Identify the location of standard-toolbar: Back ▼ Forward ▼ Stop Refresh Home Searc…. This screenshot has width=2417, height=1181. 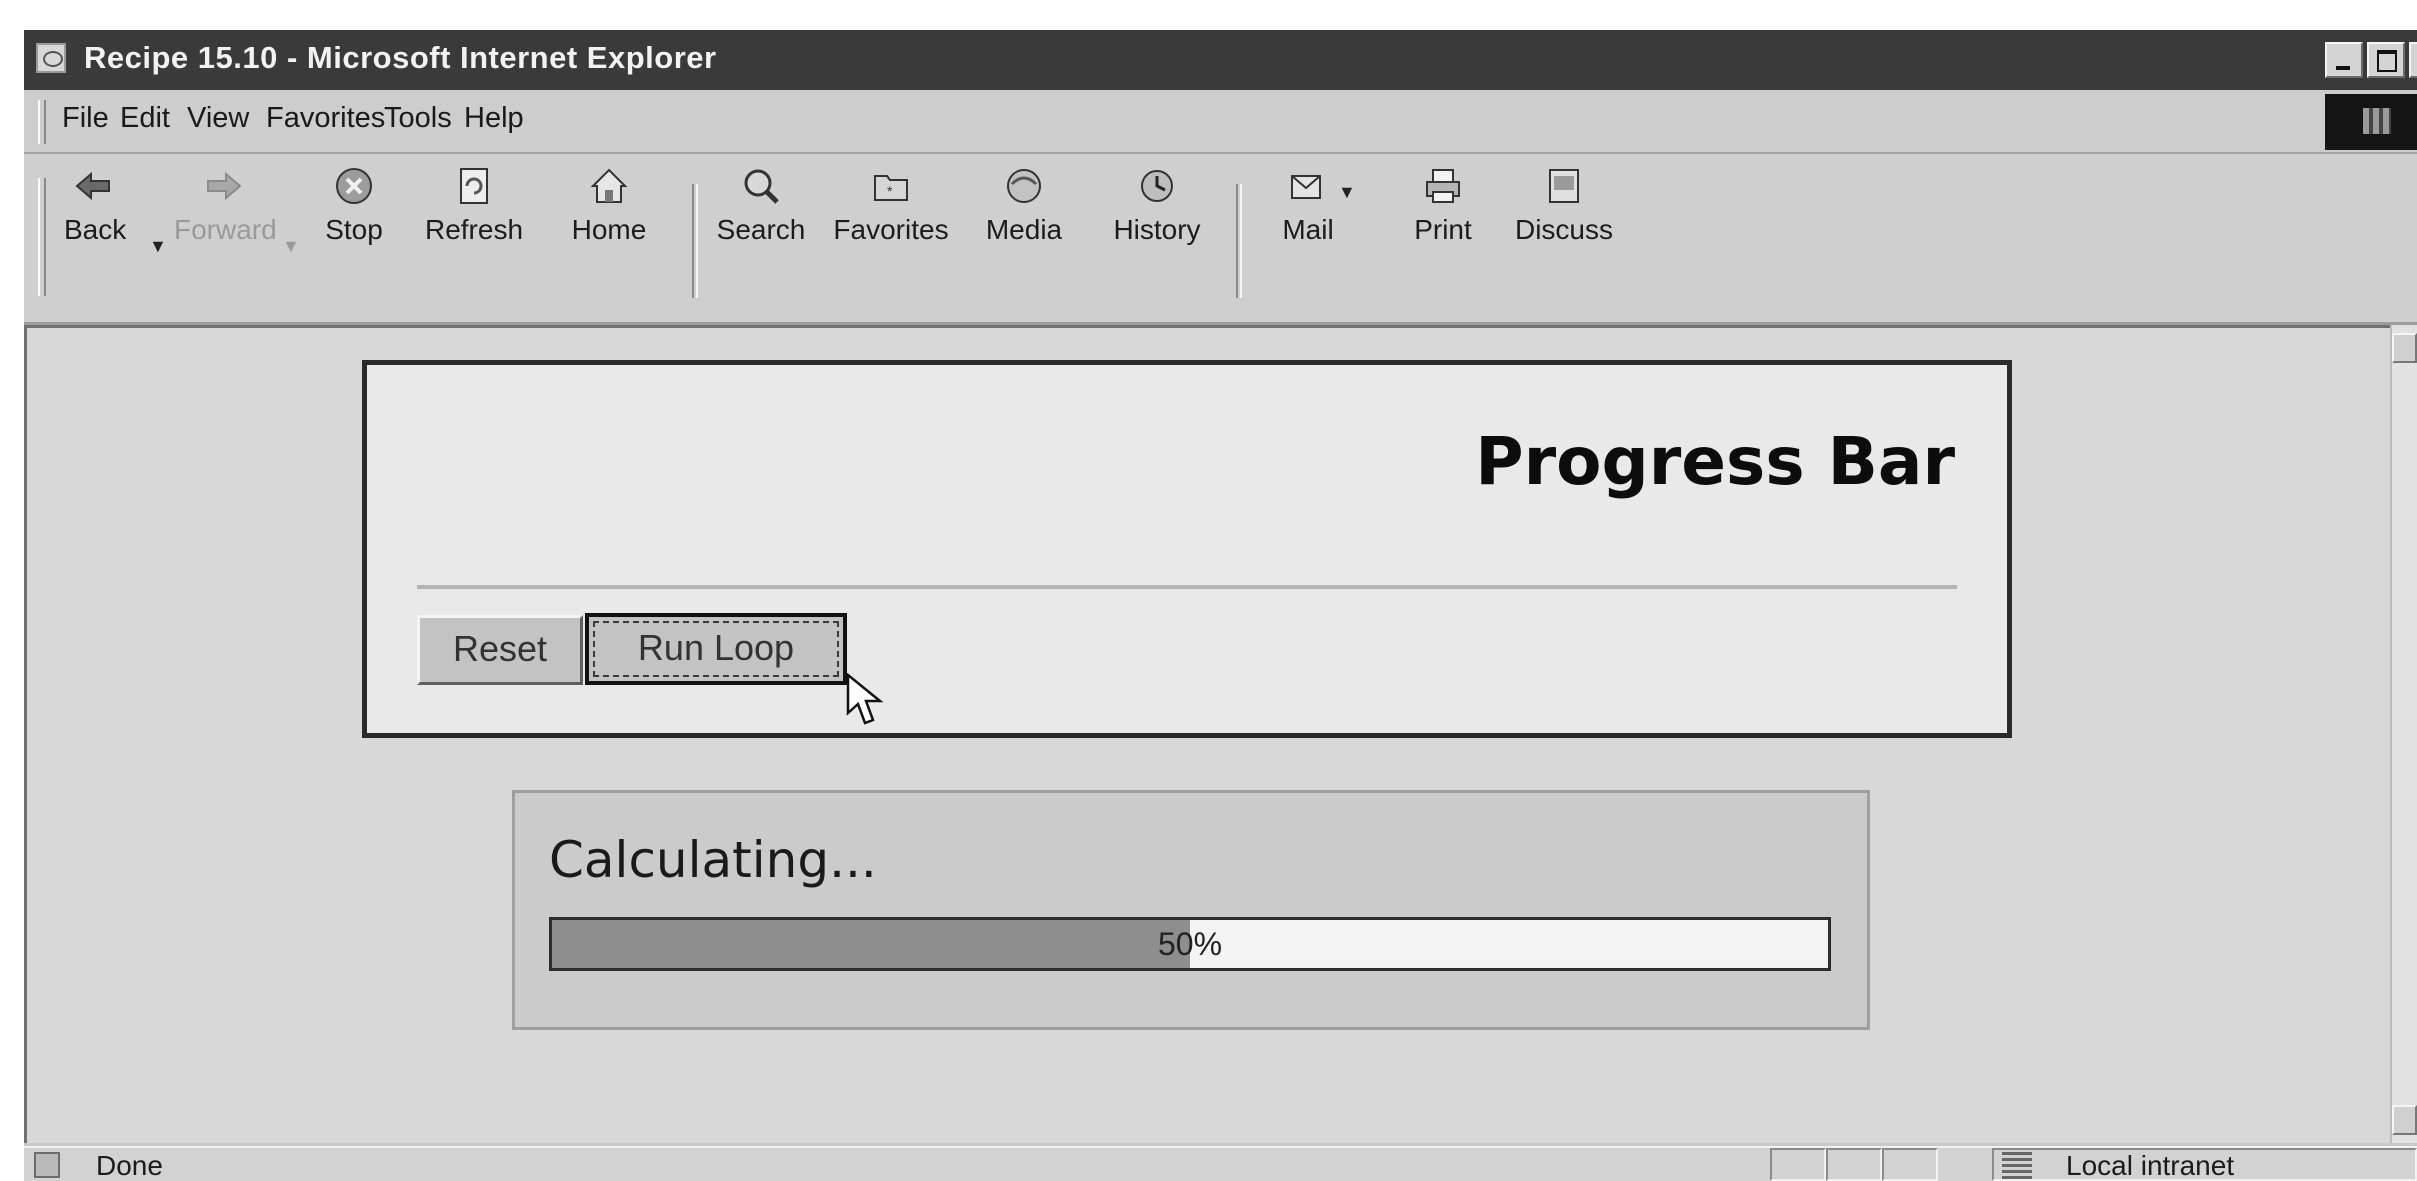
(1220, 239).